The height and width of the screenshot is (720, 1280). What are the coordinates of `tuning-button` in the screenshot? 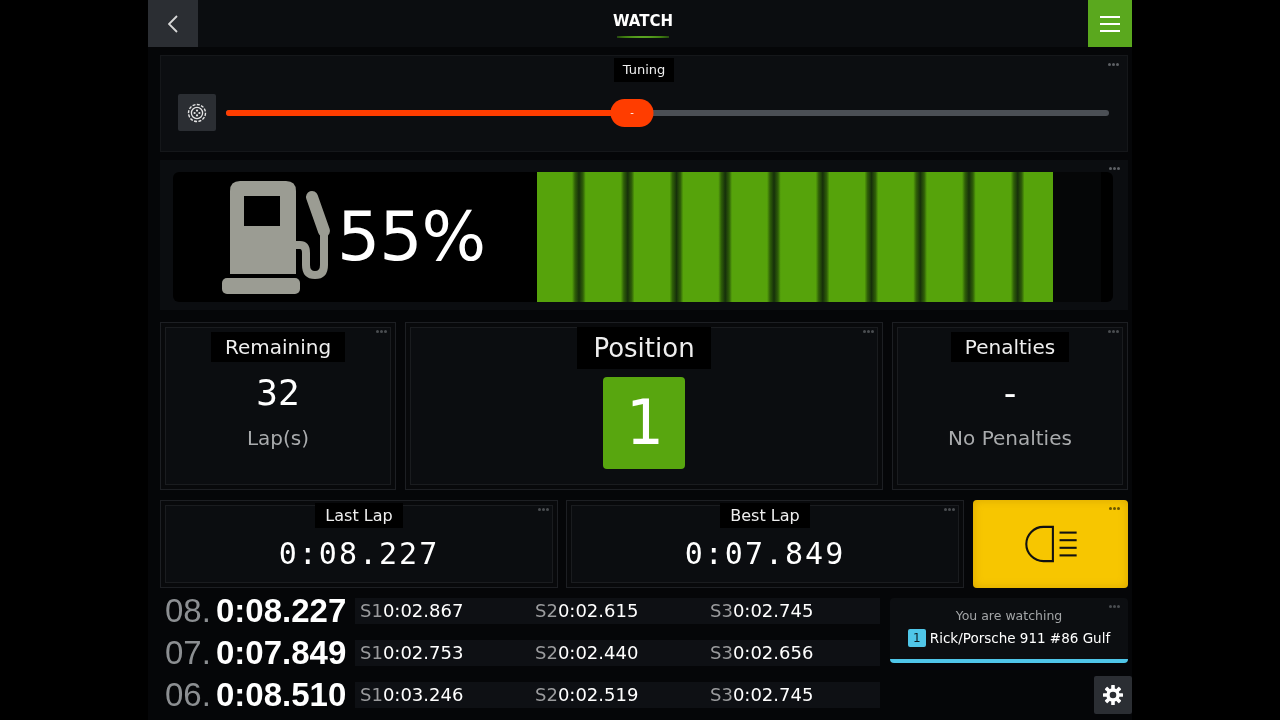 It's located at (197, 112).